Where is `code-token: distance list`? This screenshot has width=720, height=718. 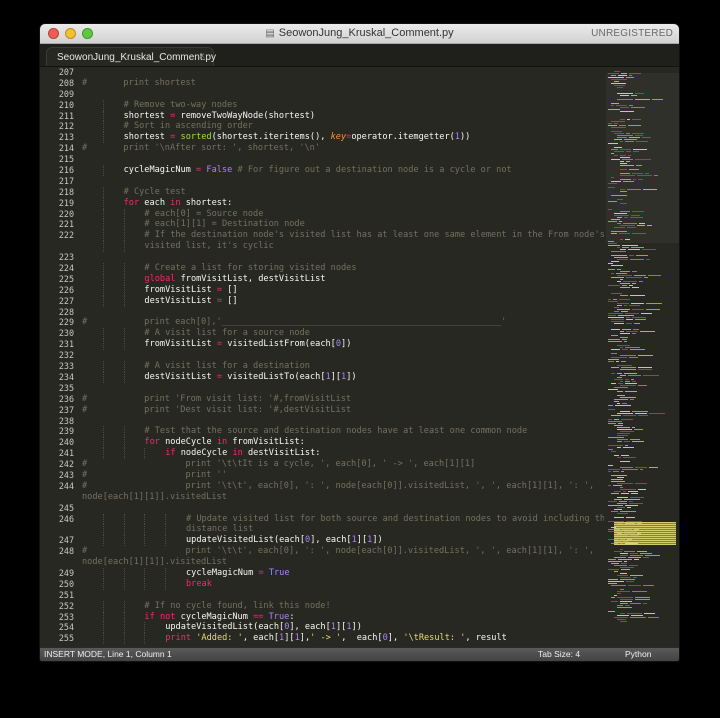
code-token: distance list is located at coordinates (220, 529).